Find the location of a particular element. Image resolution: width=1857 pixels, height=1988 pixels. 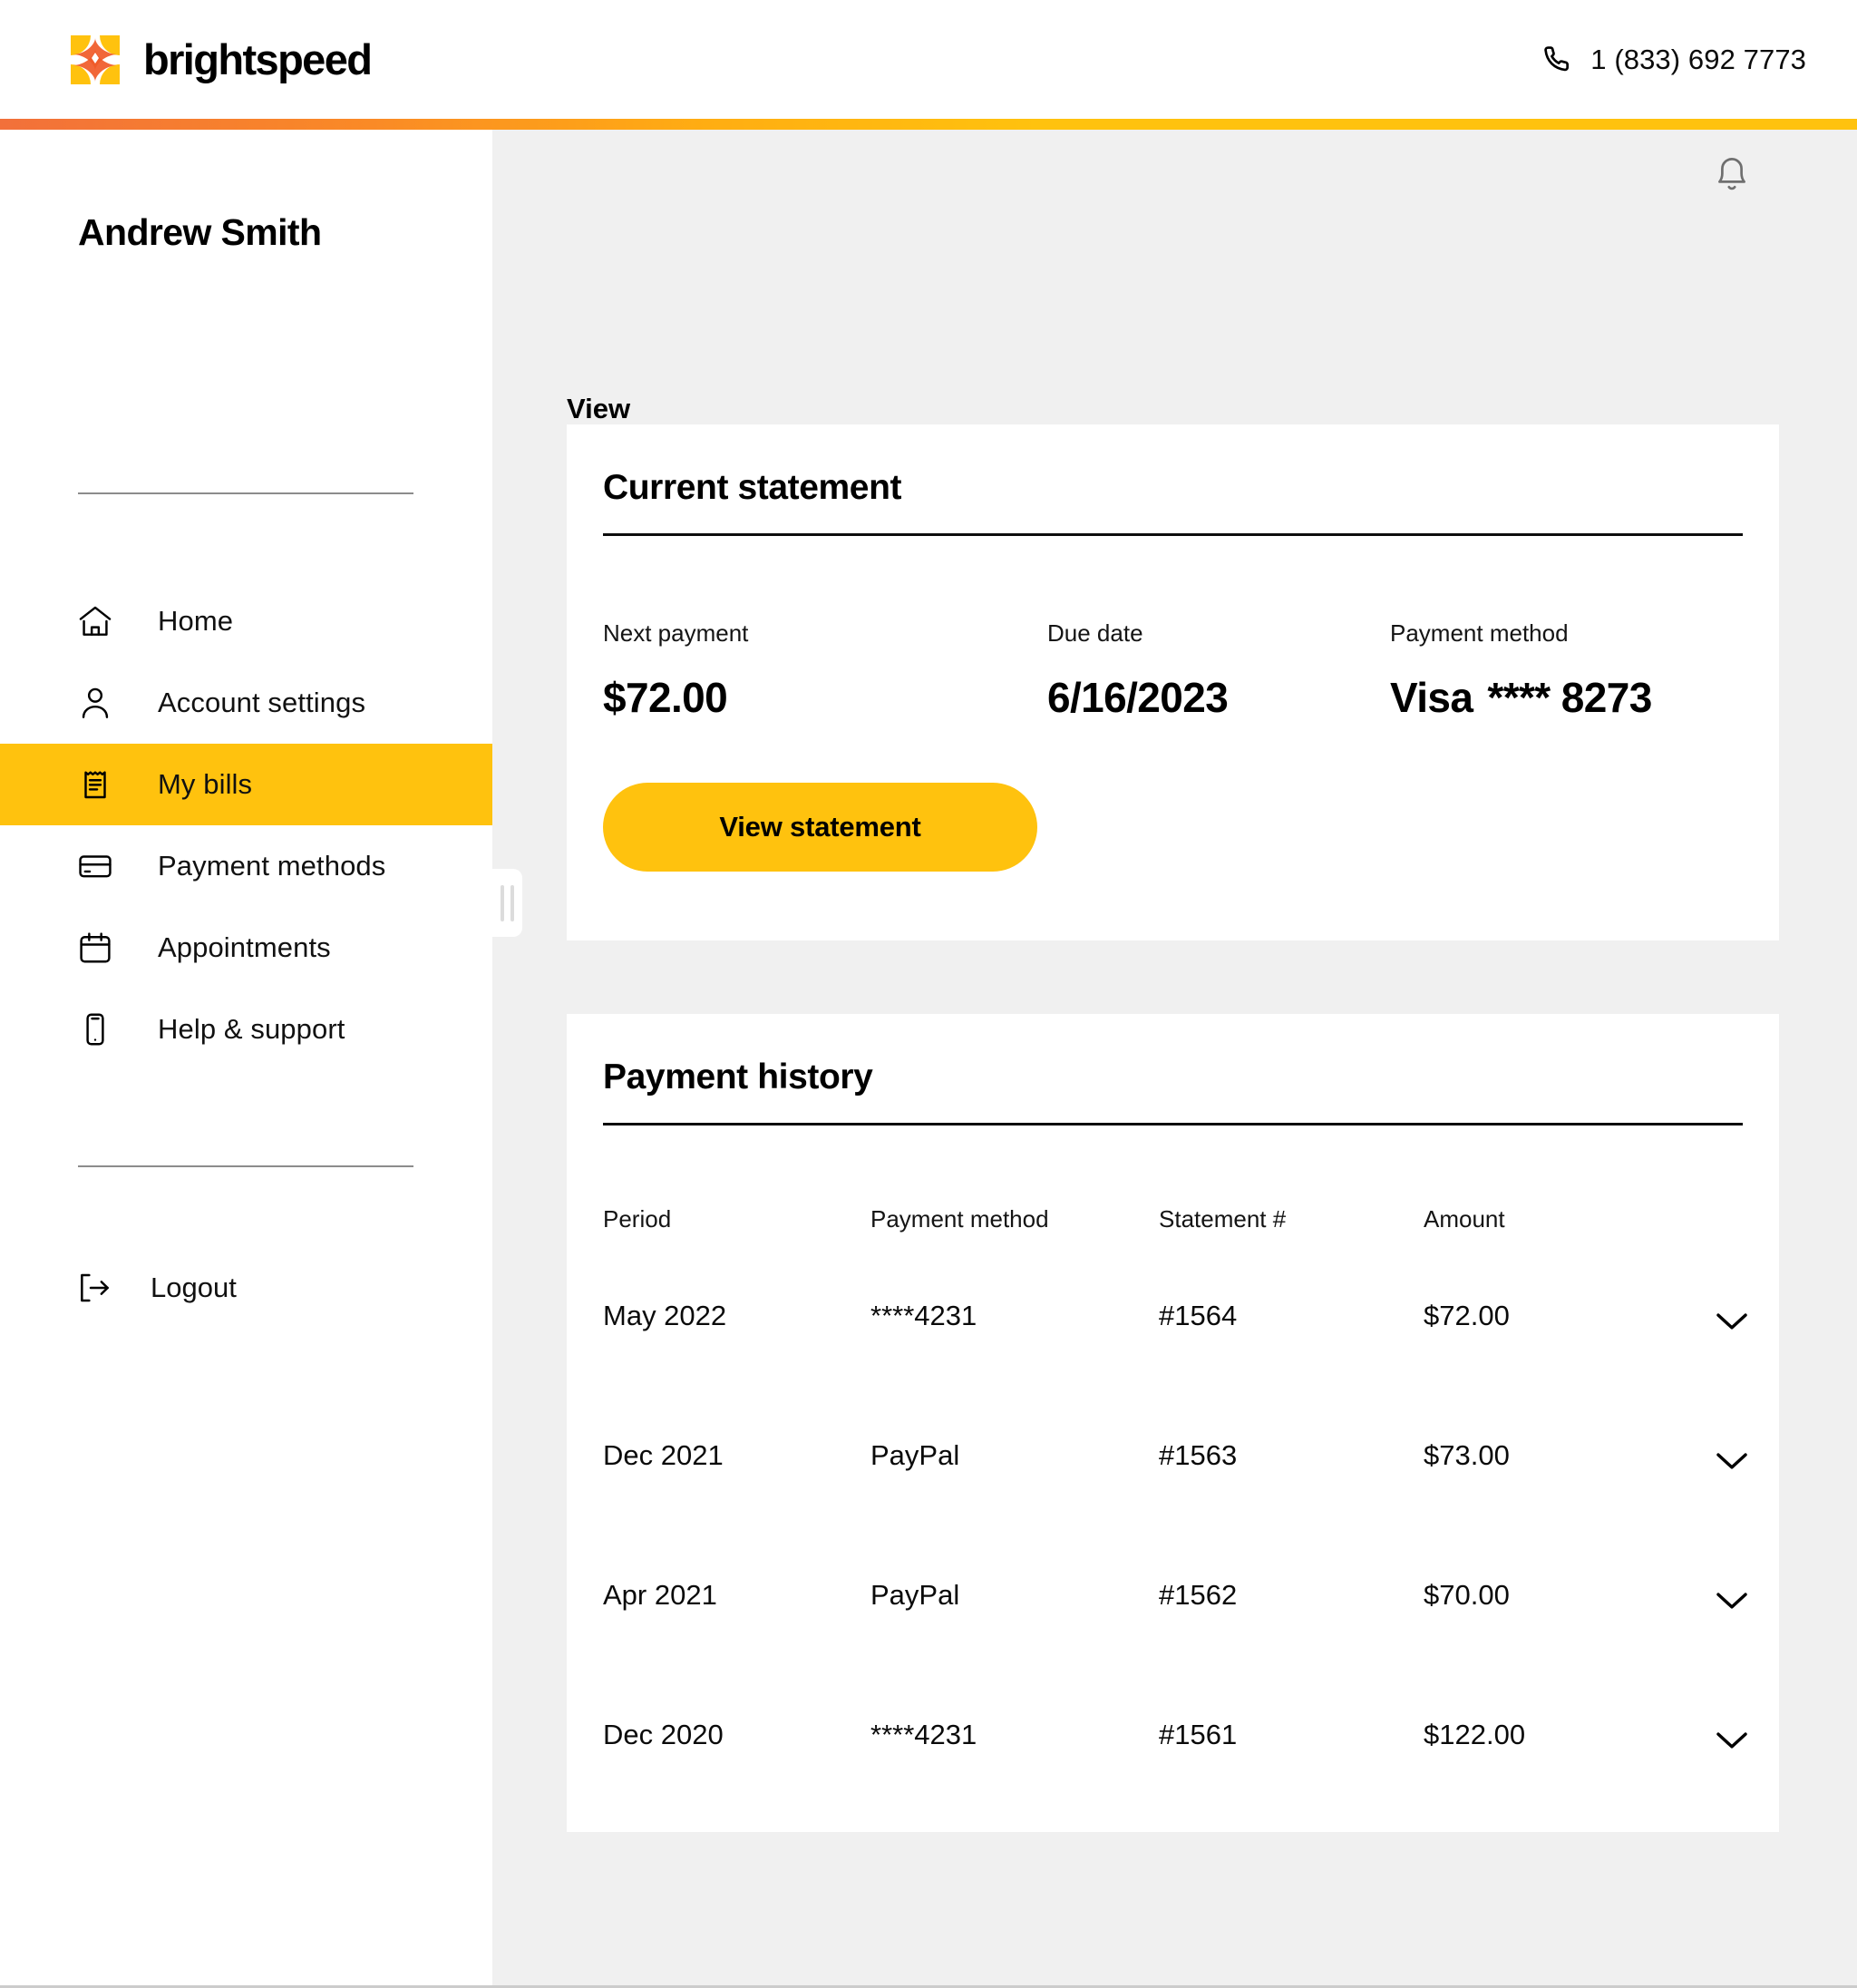

table-row: Dec 2020 ****4231 #1561 $122.00 is located at coordinates (1175, 1735).